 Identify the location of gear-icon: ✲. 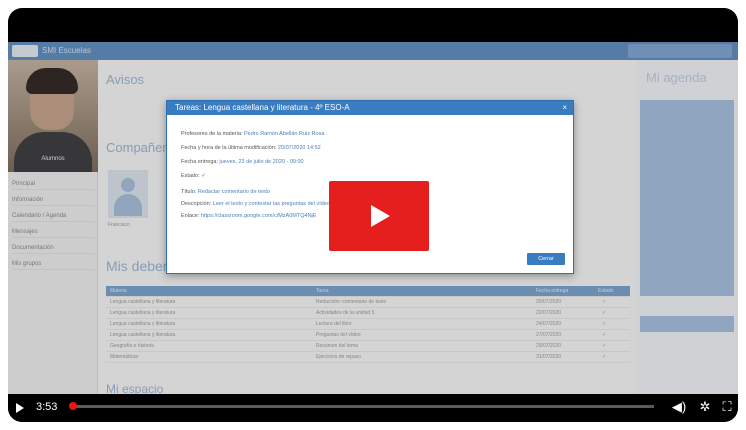
(705, 407).